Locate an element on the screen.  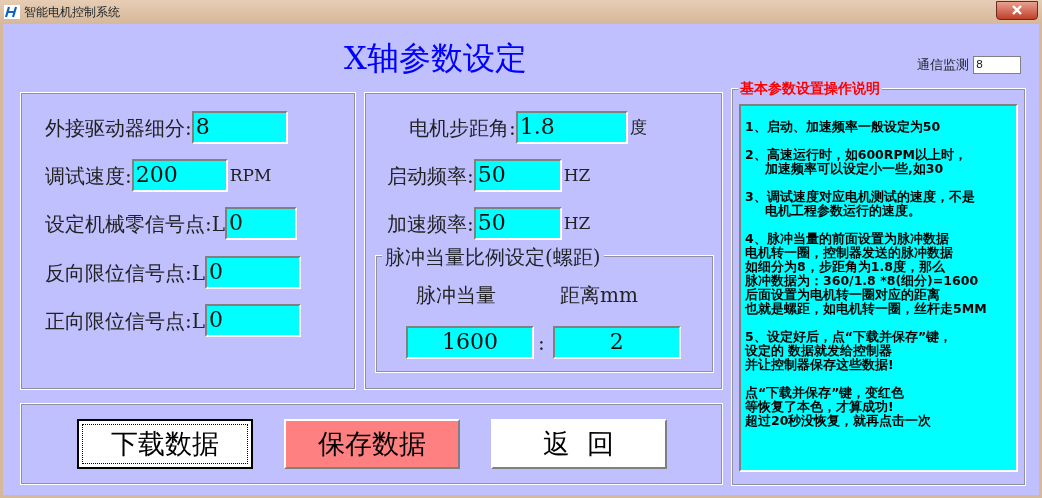
help-line: 2、高速运行时，如600RPM以上时， is located at coordinates (856, 155).